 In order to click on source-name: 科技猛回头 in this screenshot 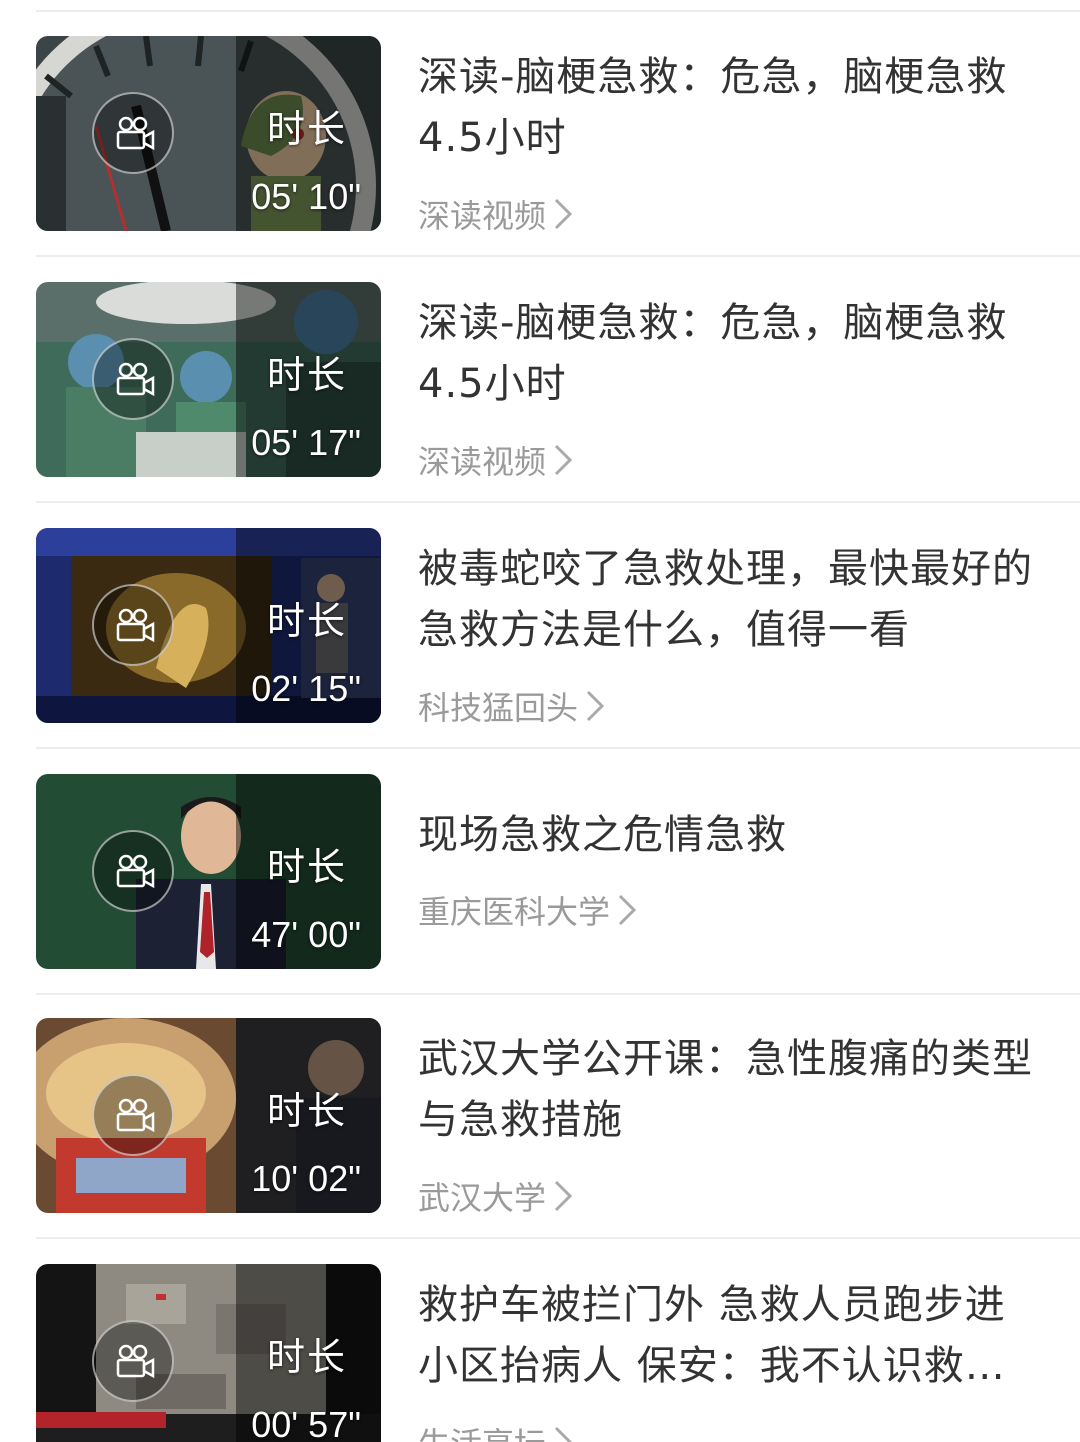, I will do `click(498, 708)`.